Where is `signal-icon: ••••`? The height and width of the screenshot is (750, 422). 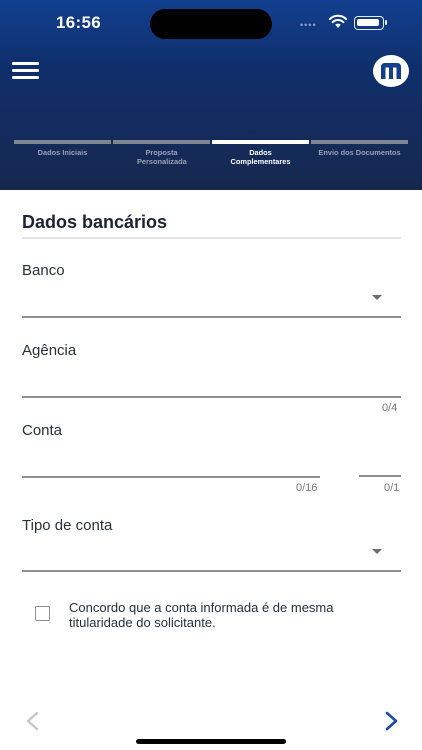
signal-icon: •••• is located at coordinates (308, 25).